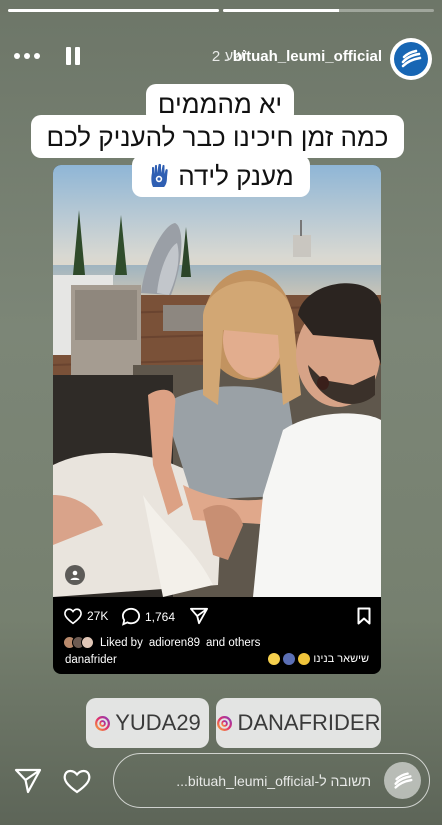 This screenshot has height=825, width=442. I want to click on story-header: 2 שע' bituah_leumi_official, so click(221, 59).